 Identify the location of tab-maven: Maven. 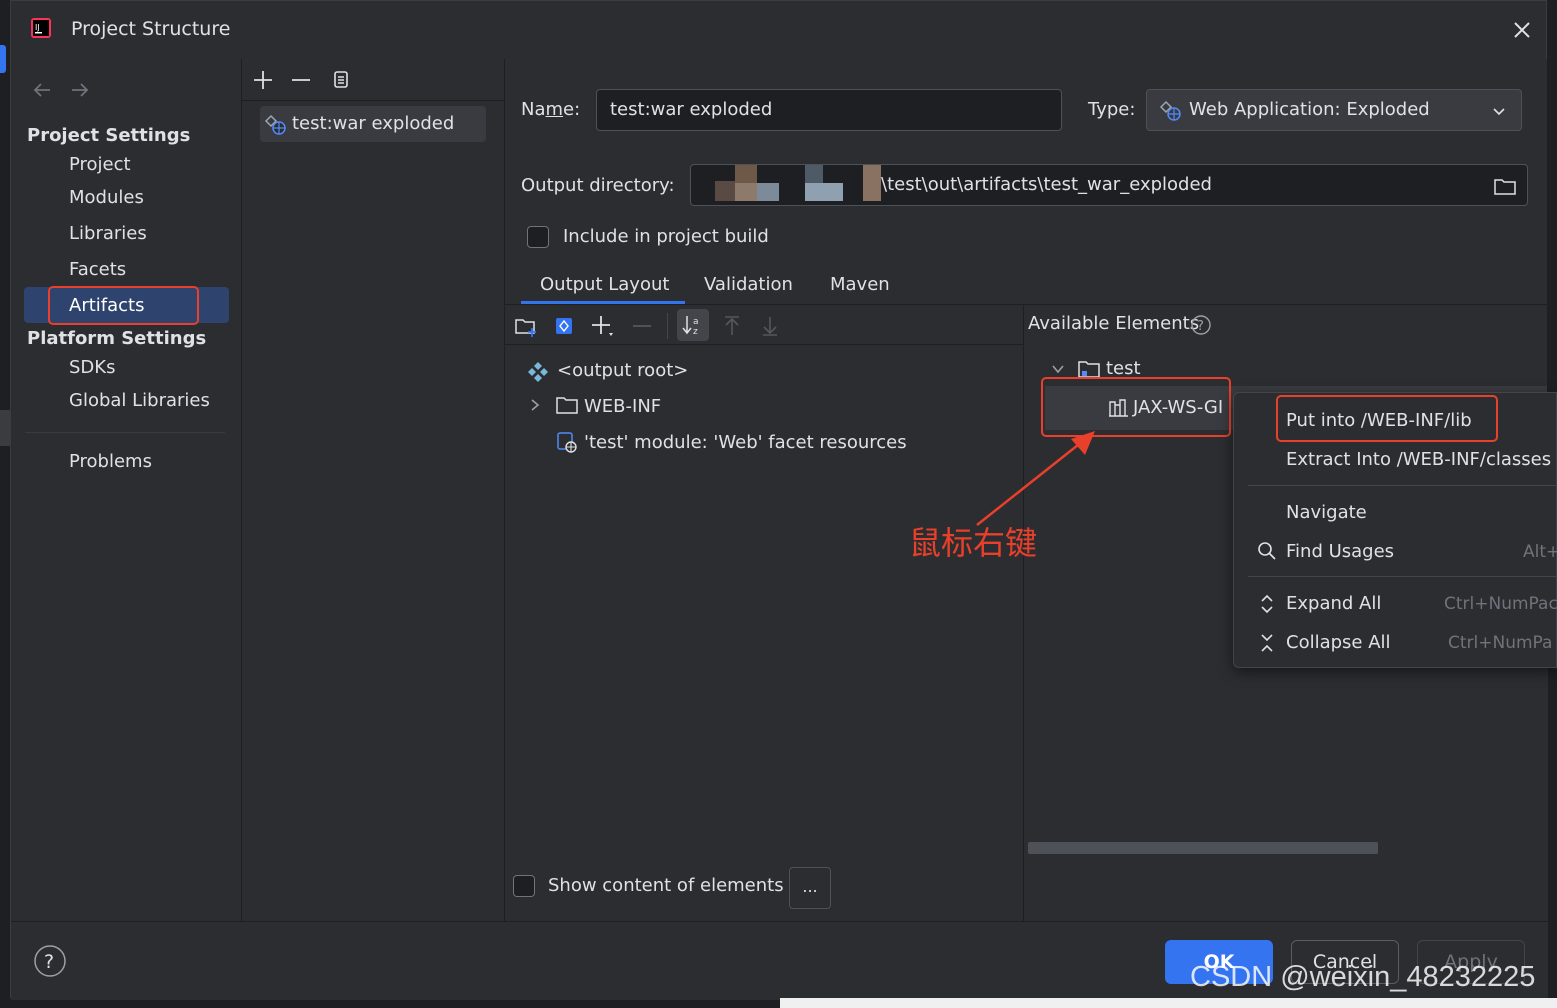
(860, 284).